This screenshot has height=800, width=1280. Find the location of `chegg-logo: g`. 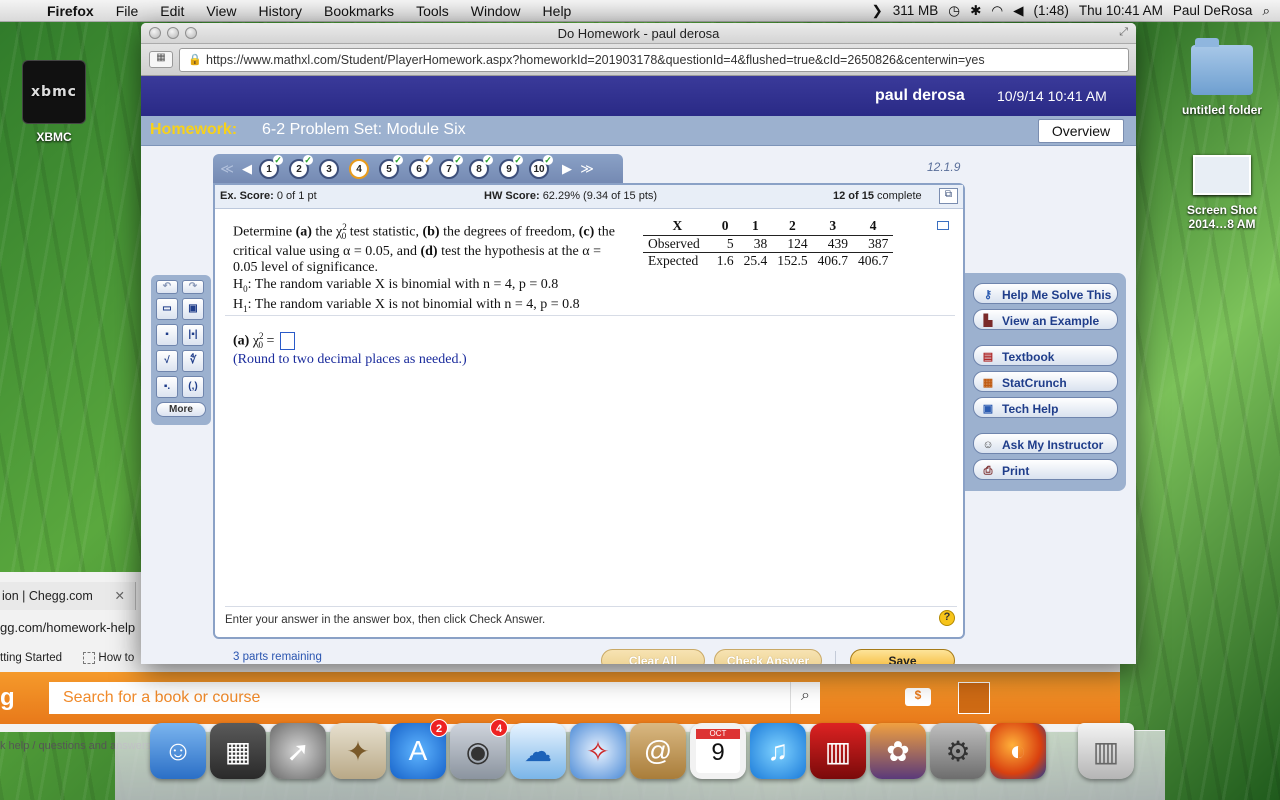

chegg-logo: g is located at coordinates (7, 698).